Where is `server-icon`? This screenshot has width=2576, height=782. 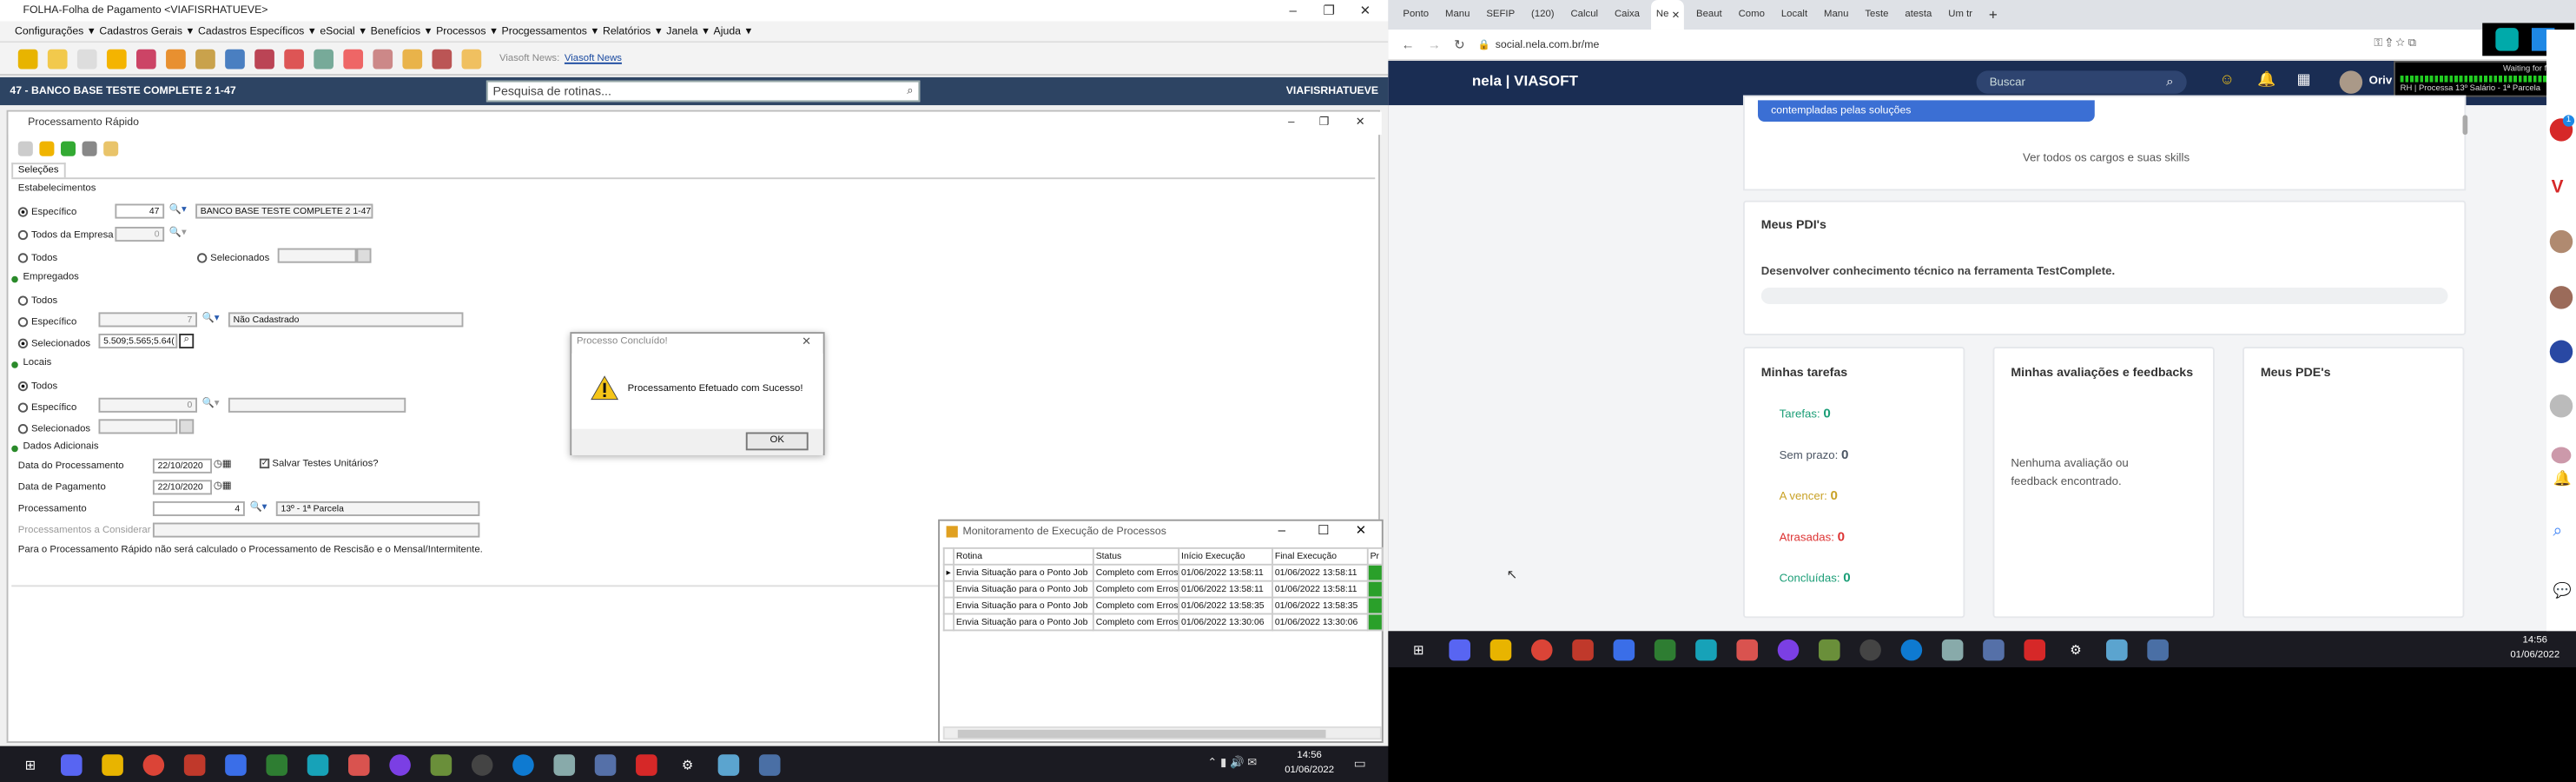
server-icon is located at coordinates (605, 764).